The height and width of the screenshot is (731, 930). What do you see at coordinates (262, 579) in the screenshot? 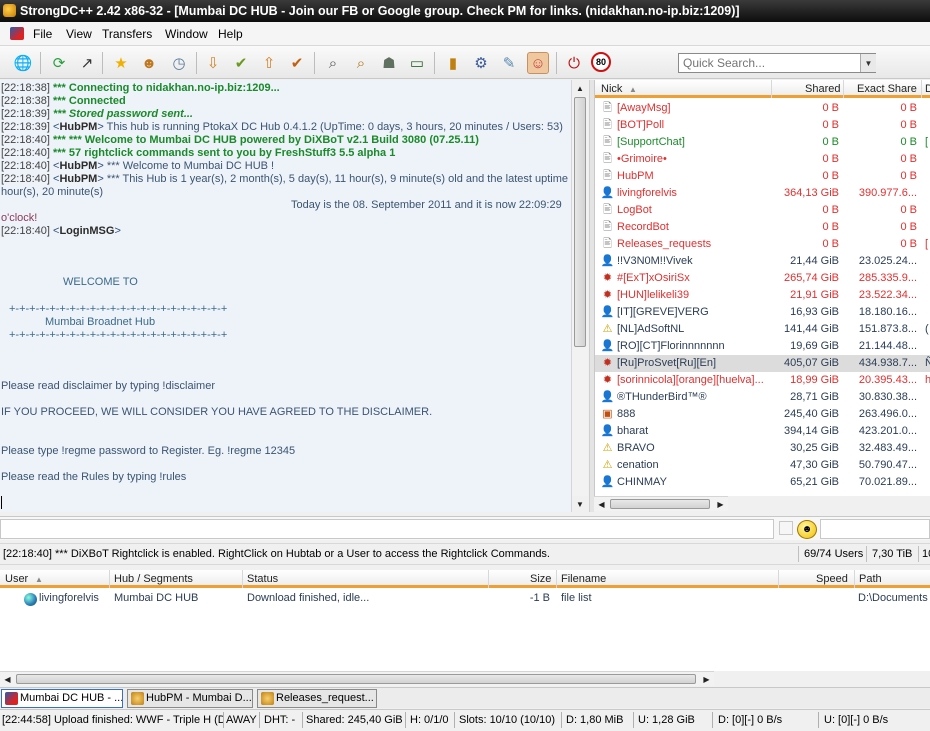
I see `column-status: Status` at bounding box center [262, 579].